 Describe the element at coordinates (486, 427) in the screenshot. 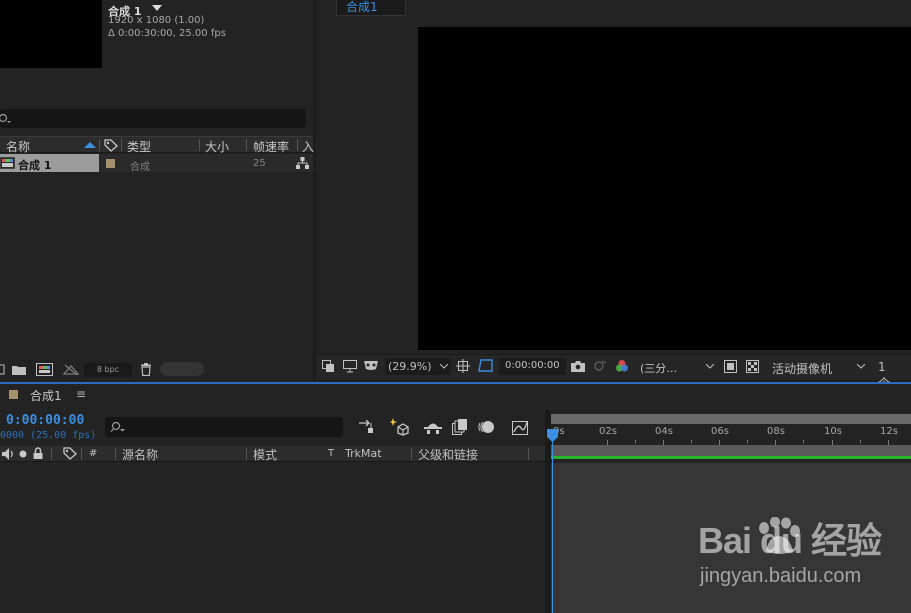

I see `motion-blur-icon` at that location.